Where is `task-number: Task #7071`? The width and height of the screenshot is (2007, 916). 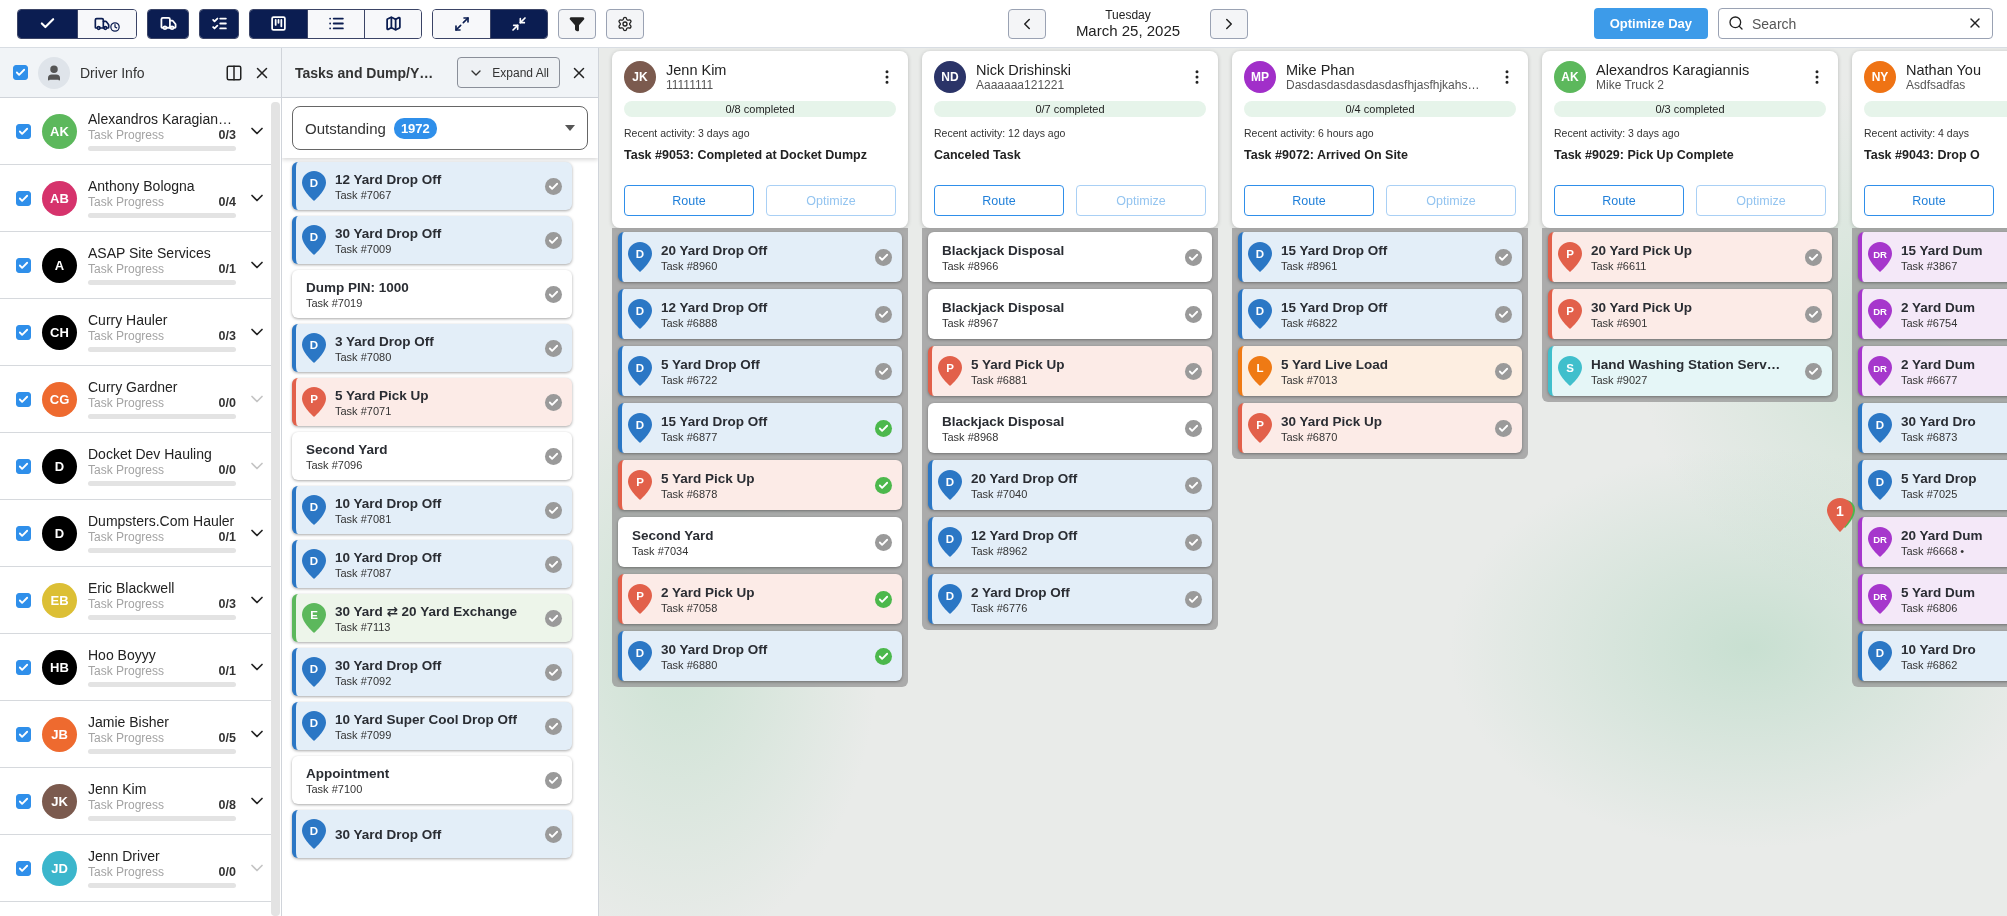
task-number: Task #7071 is located at coordinates (364, 410).